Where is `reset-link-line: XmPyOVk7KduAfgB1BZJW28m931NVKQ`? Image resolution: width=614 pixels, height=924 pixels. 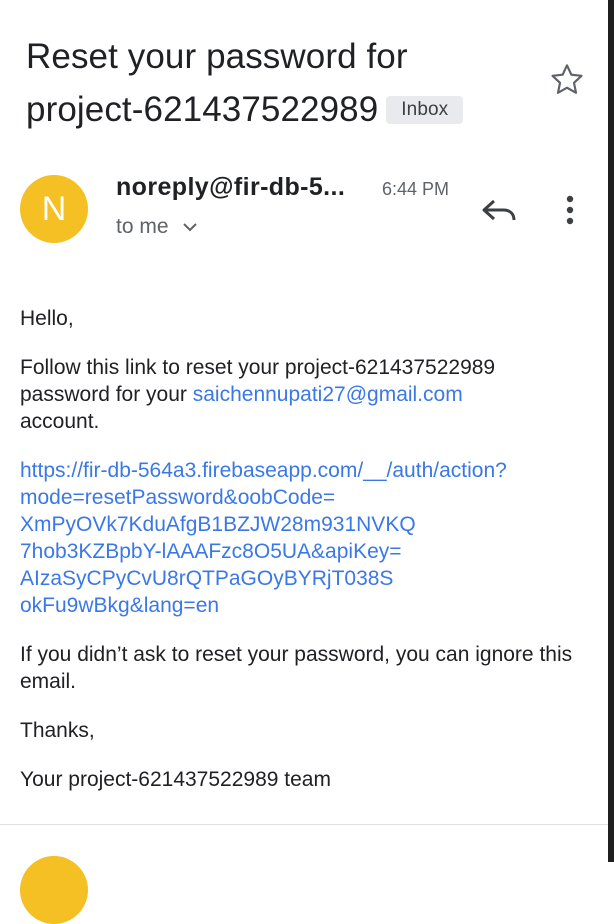
reset-link-line: XmPyOVk7KduAfgB1BZJW28m931NVKQ is located at coordinates (305, 524).